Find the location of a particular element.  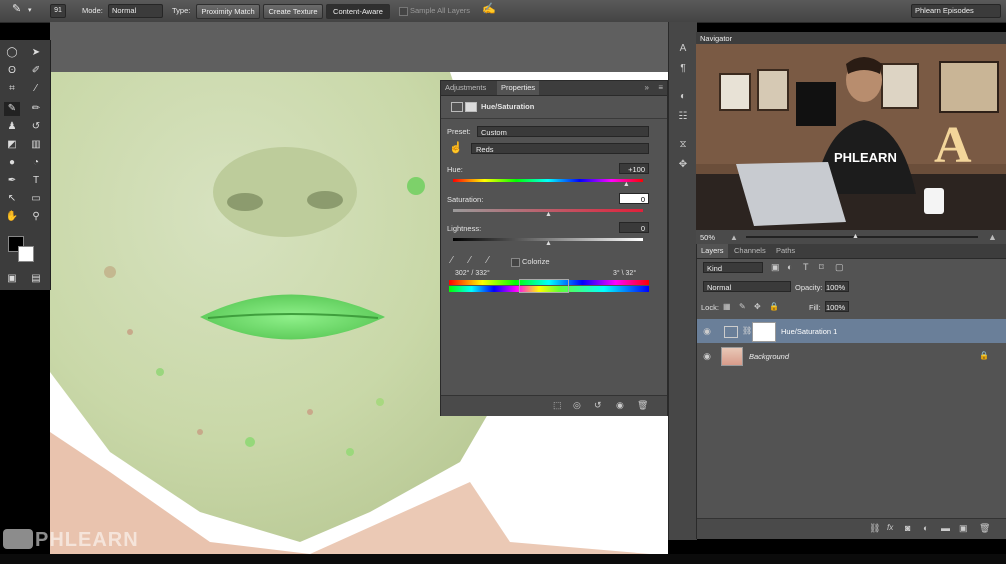

tab-adjustments: Adjustments is located at coordinates (465, 88).